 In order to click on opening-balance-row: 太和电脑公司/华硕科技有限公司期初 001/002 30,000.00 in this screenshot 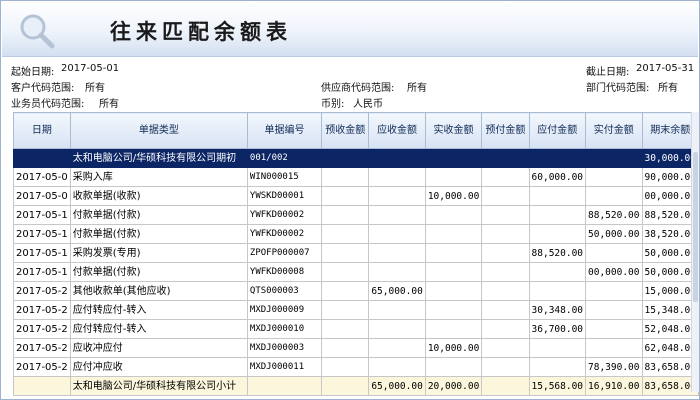, I will do `click(356, 158)`.